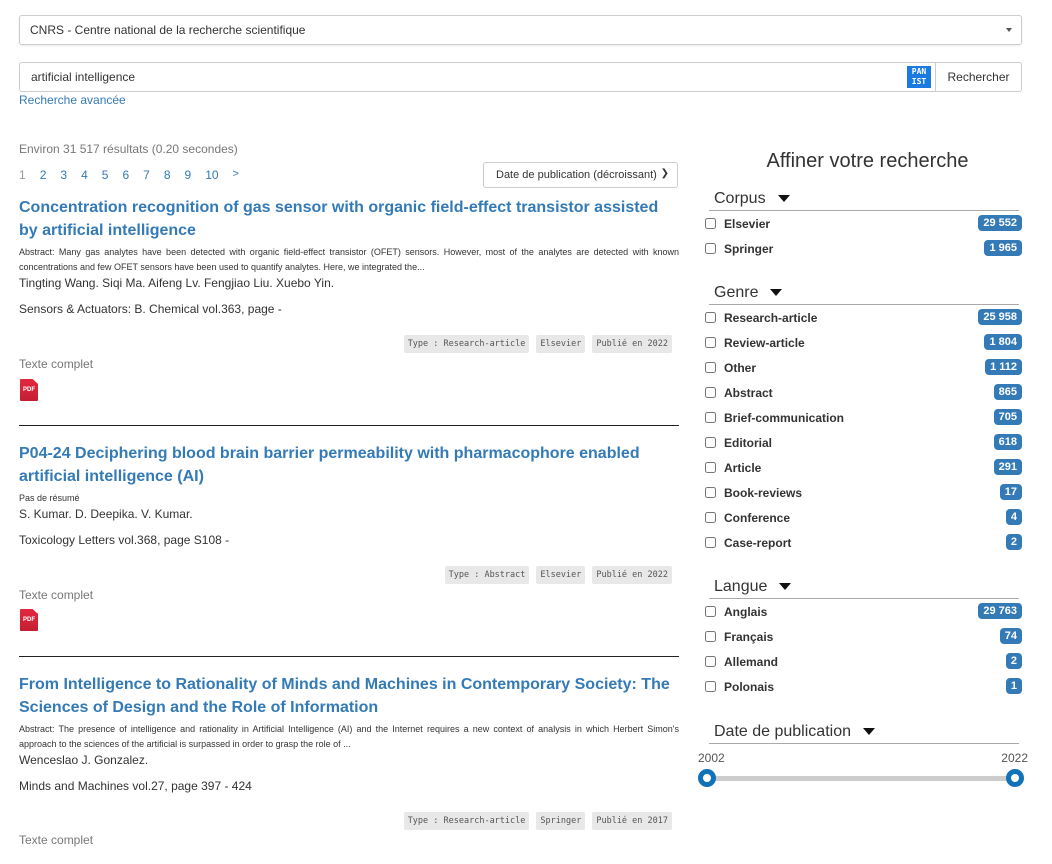  Describe the element at coordinates (561, 344) in the screenshot. I see `corpus-tag: Elsevier` at that location.